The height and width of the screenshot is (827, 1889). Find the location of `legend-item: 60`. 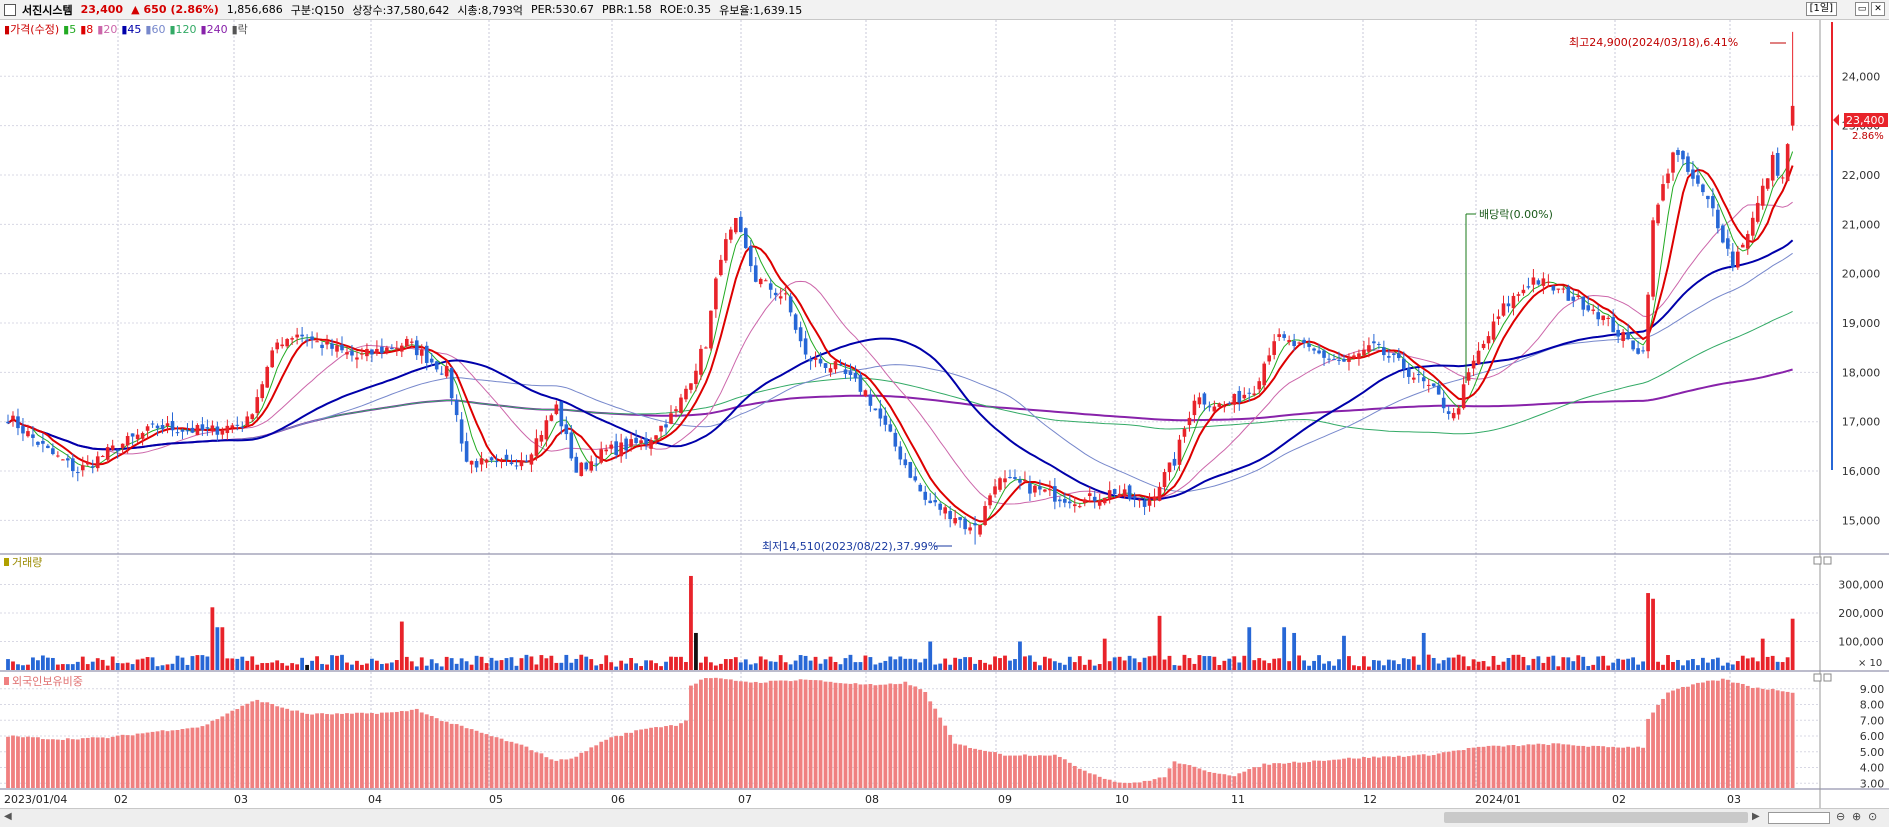

legend-item: 60 is located at coordinates (158, 29).